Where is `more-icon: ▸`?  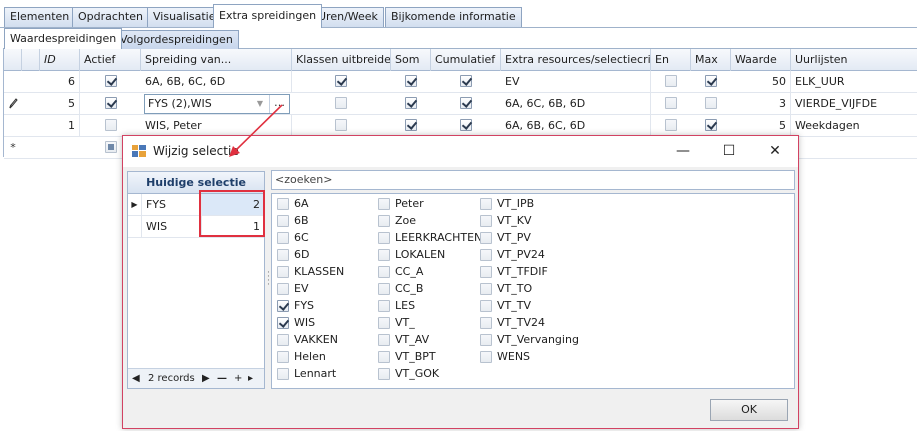 more-icon: ▸ is located at coordinates (250, 378).